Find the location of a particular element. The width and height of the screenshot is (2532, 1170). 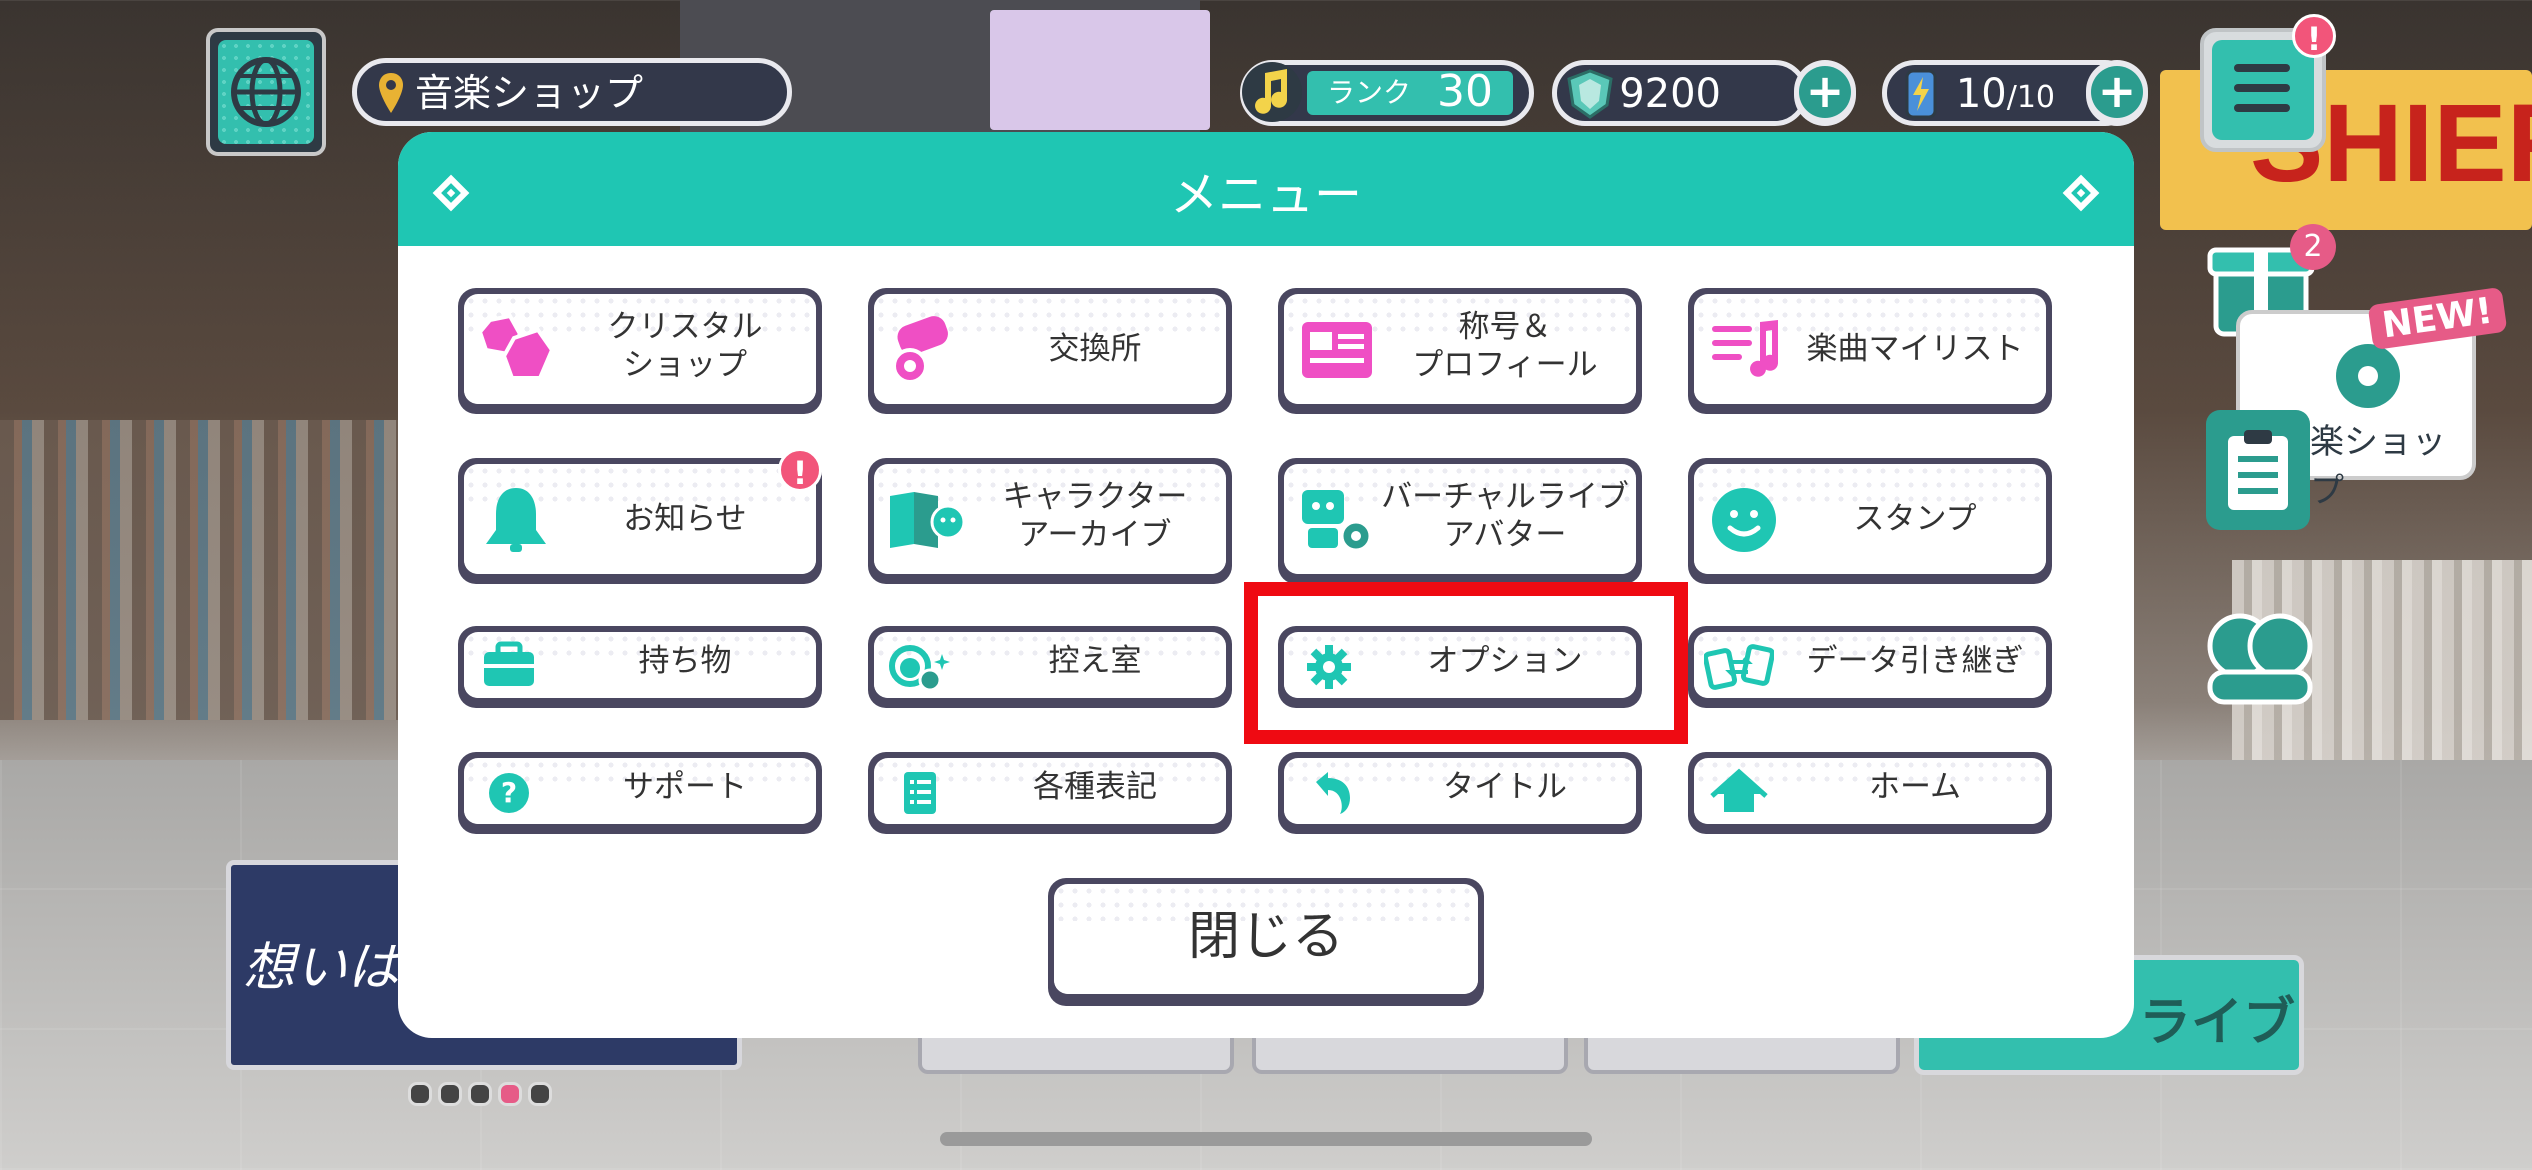

notification-alert-badge: ! is located at coordinates (800, 470).